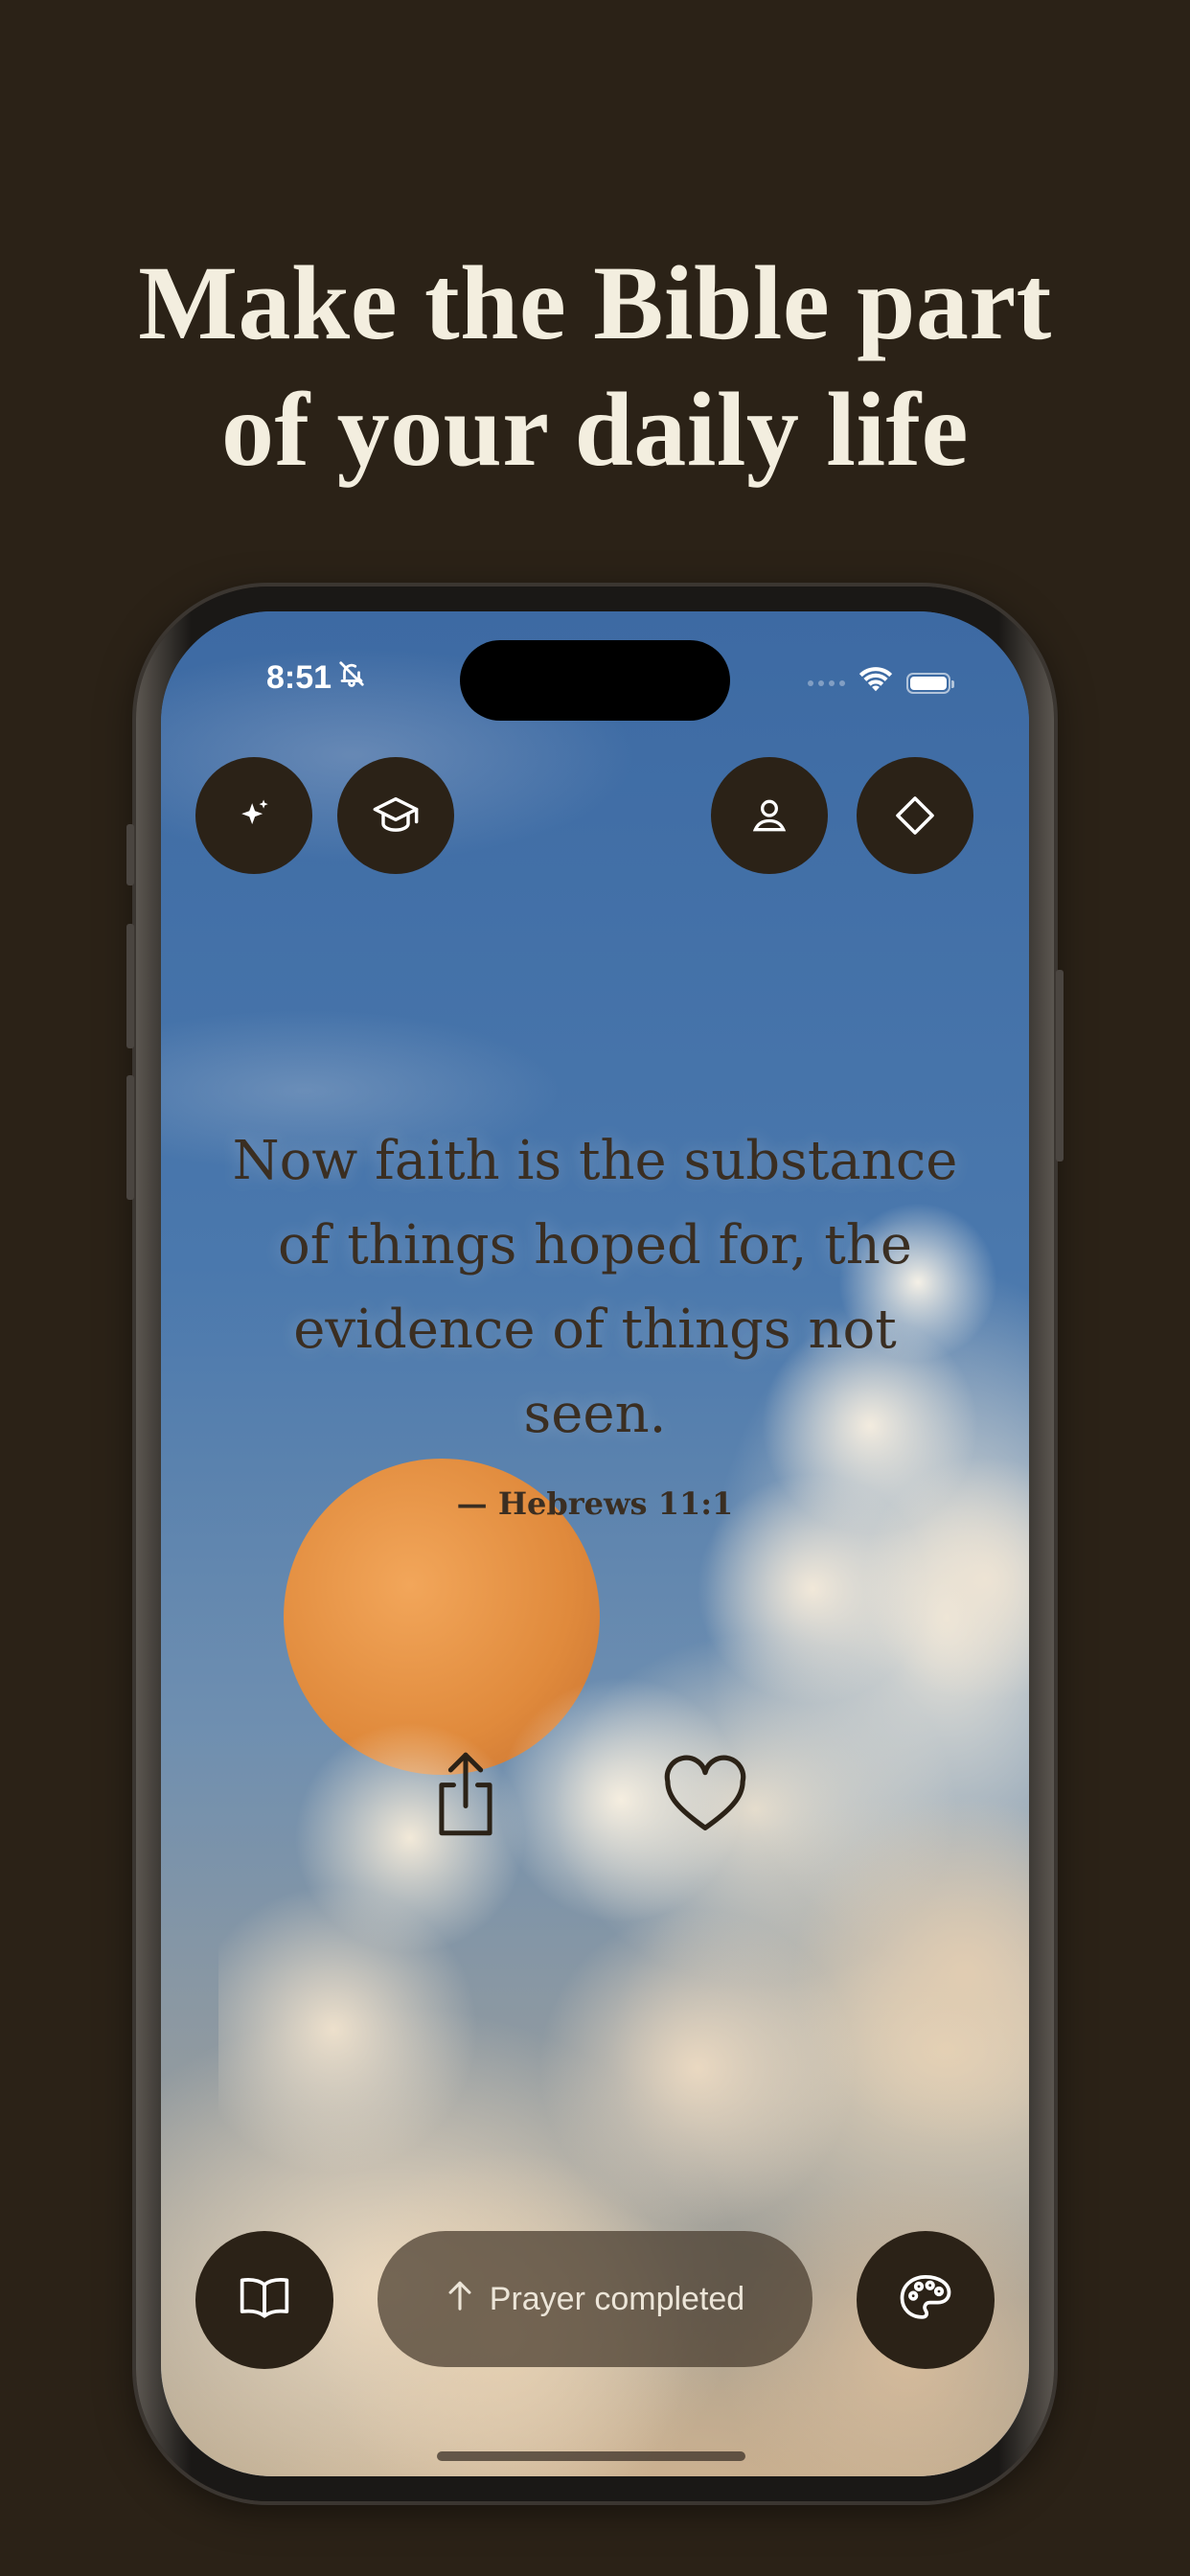 The image size is (1190, 2576). I want to click on diamond-icon, so click(915, 816).